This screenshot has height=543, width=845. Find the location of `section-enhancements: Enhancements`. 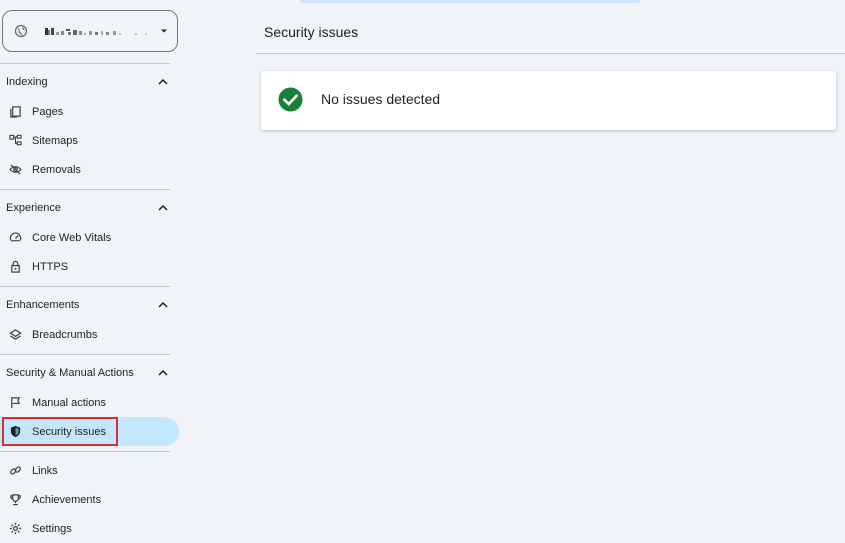

section-enhancements: Enhancements is located at coordinates (86, 305).